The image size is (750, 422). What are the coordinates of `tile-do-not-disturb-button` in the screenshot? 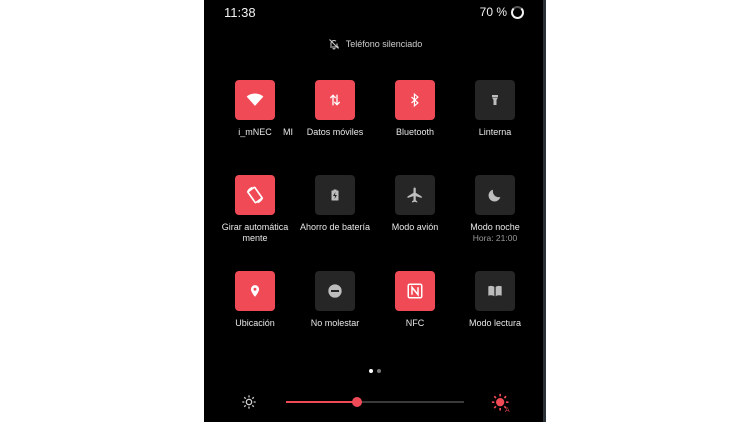 It's located at (335, 291).